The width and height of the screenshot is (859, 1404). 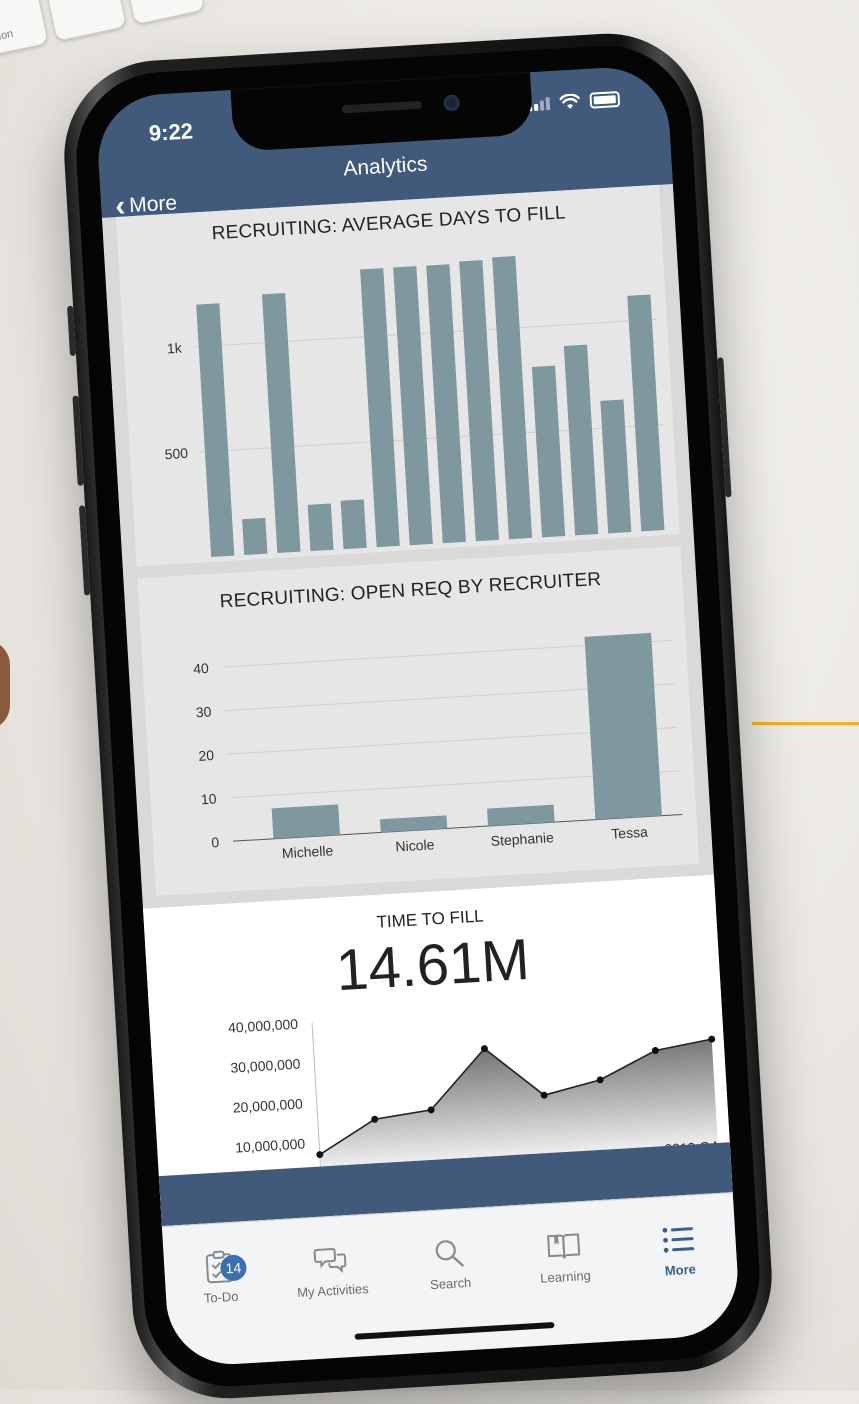 I want to click on tab-my-activities: My Activities, so click(x=331, y=1270).